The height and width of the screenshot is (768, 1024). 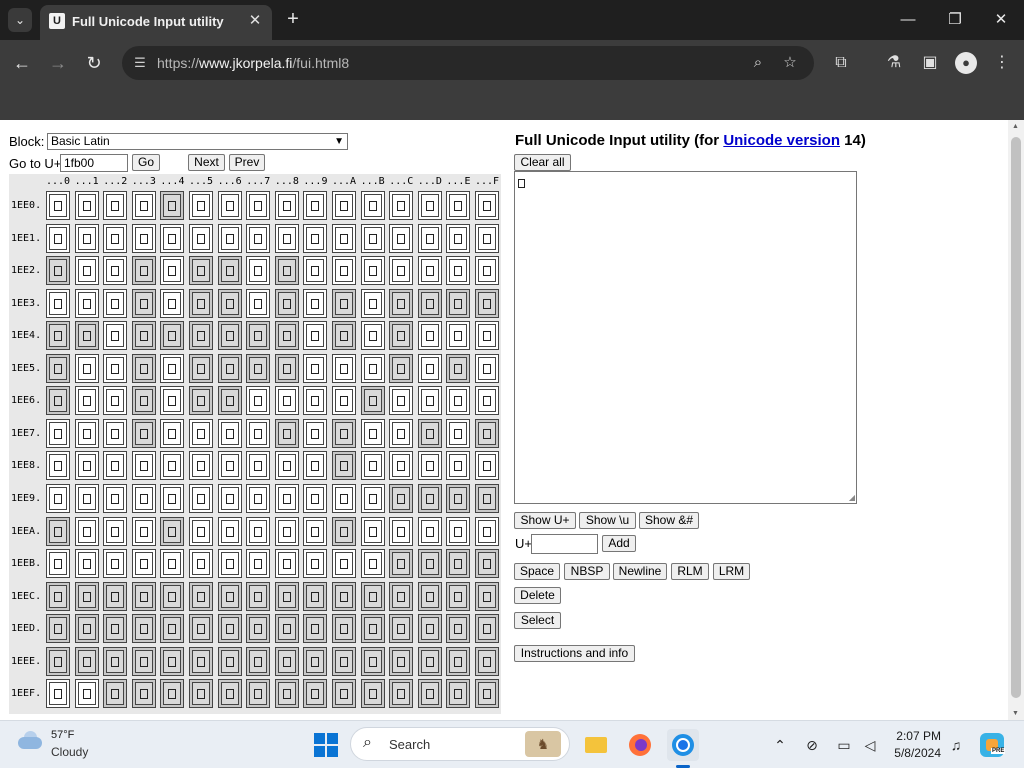 I want to click on scroll-up-icon: ▲, so click(x=1015, y=126).